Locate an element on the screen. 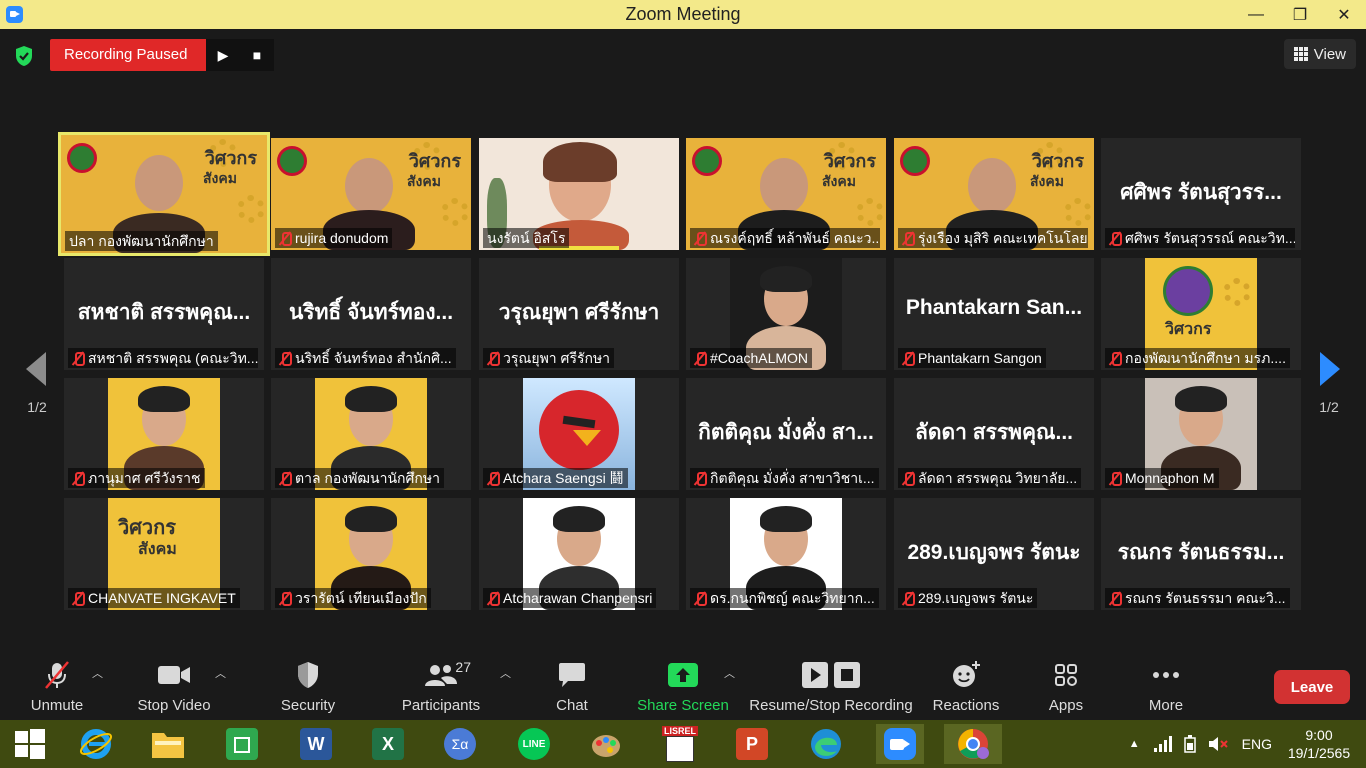 The width and height of the screenshot is (1366, 768). share-options-caret: ︿ is located at coordinates (729, 673).